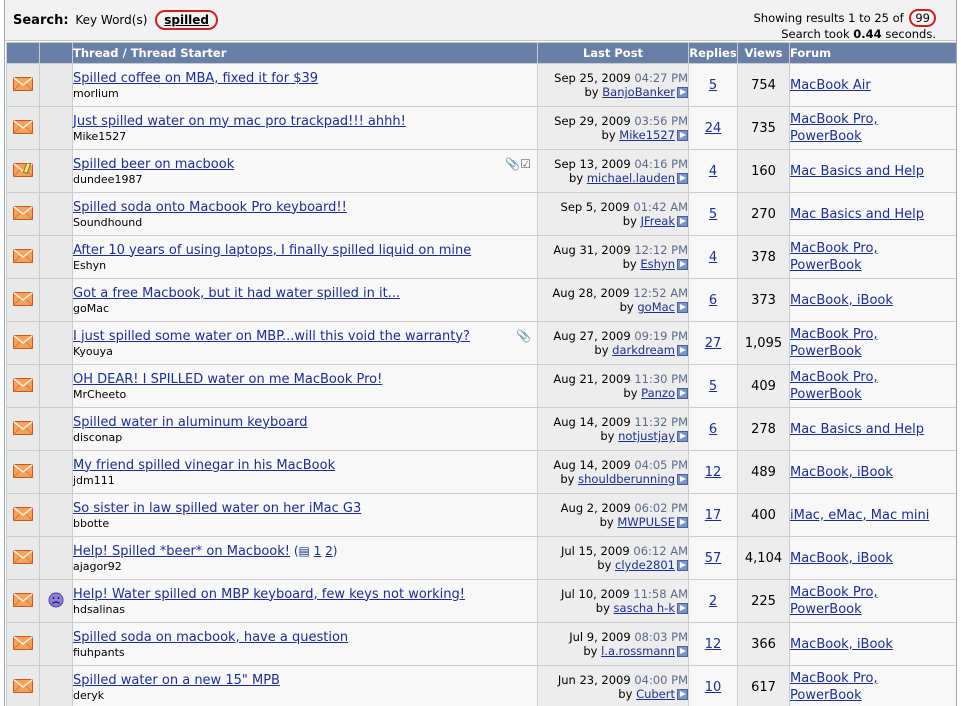 This screenshot has height=706, width=961. I want to click on thread-title-link: Spilled water on a new 15" MPB, so click(176, 680).